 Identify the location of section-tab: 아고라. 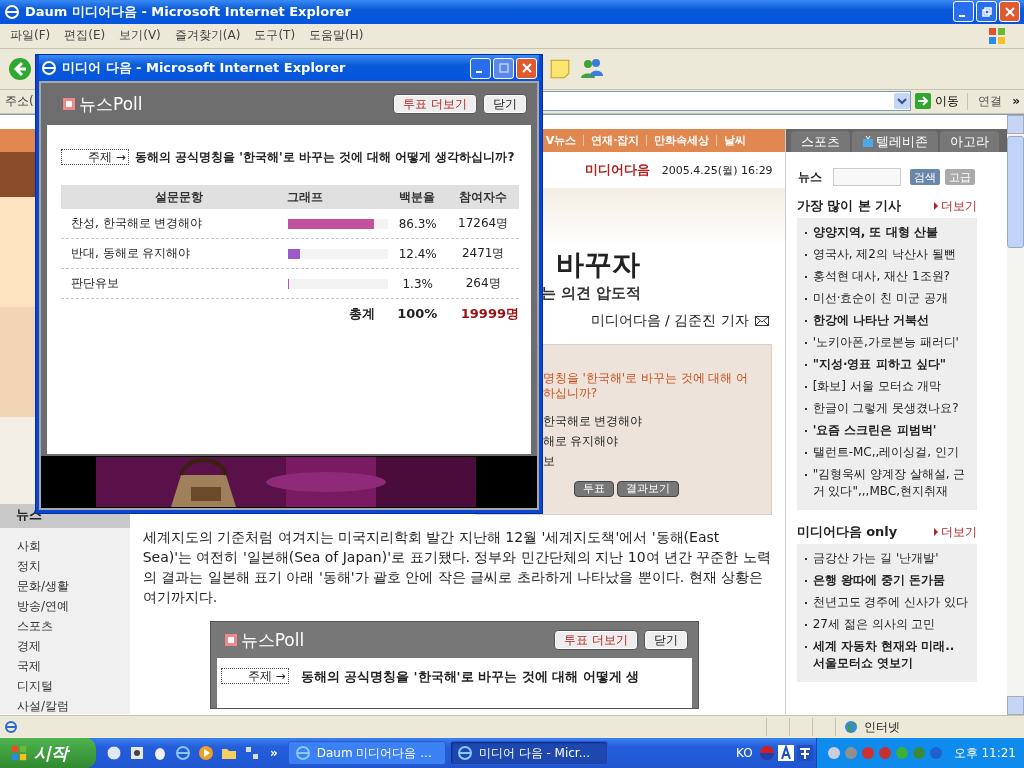
(969, 142).